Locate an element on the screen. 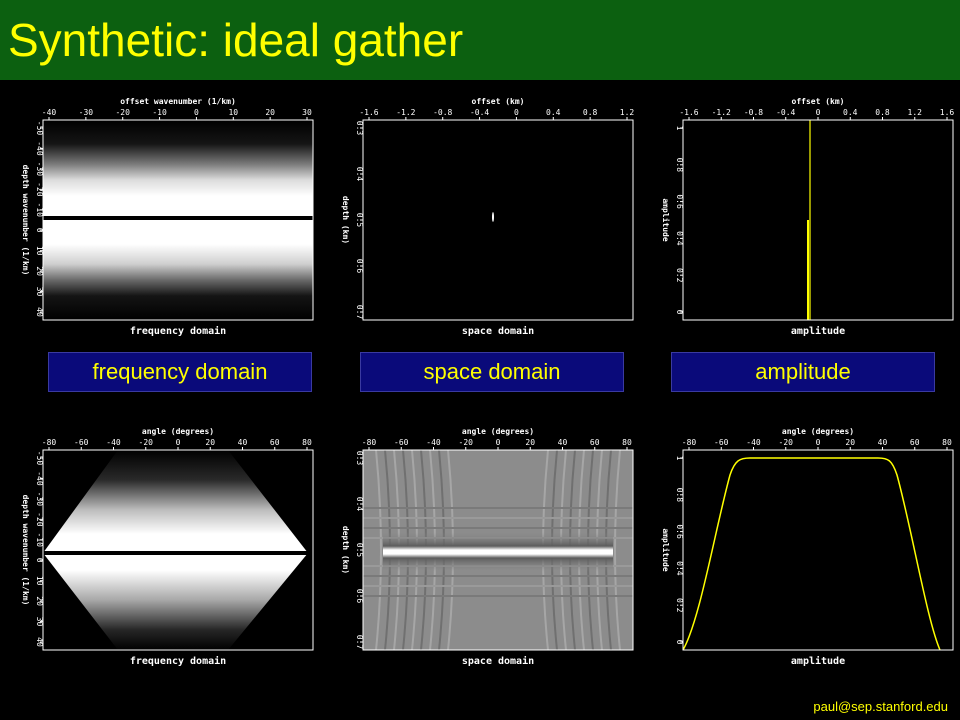  y-tick-label: 0.8 is located at coordinates (679, 495).